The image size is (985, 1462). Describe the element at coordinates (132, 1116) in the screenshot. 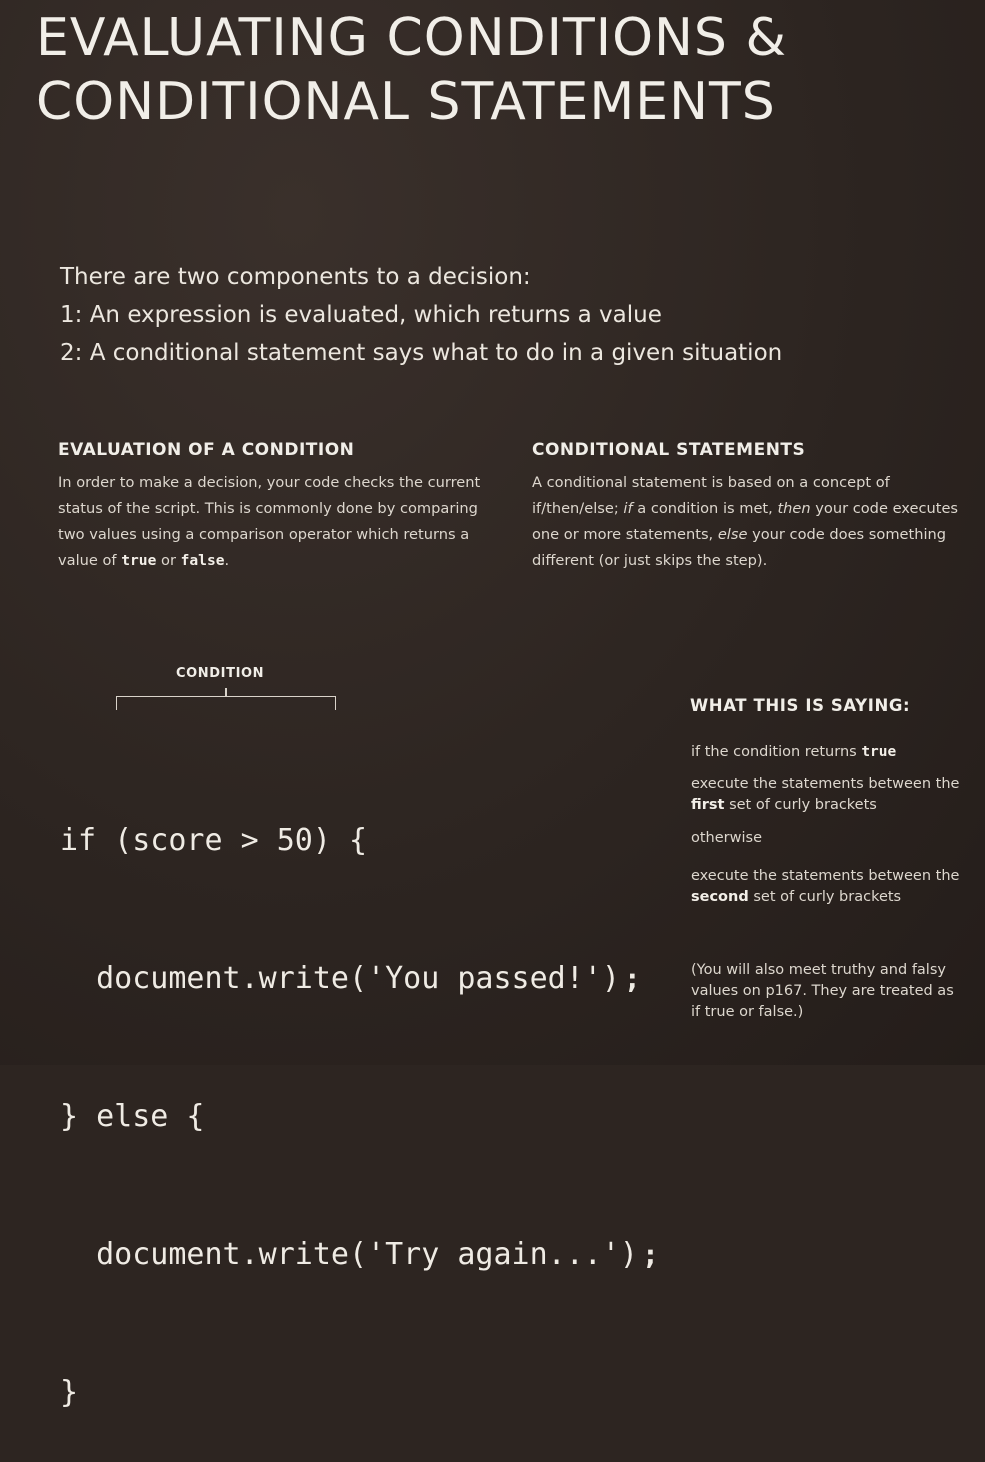

I see `code-line-3-text: } else {` at that location.